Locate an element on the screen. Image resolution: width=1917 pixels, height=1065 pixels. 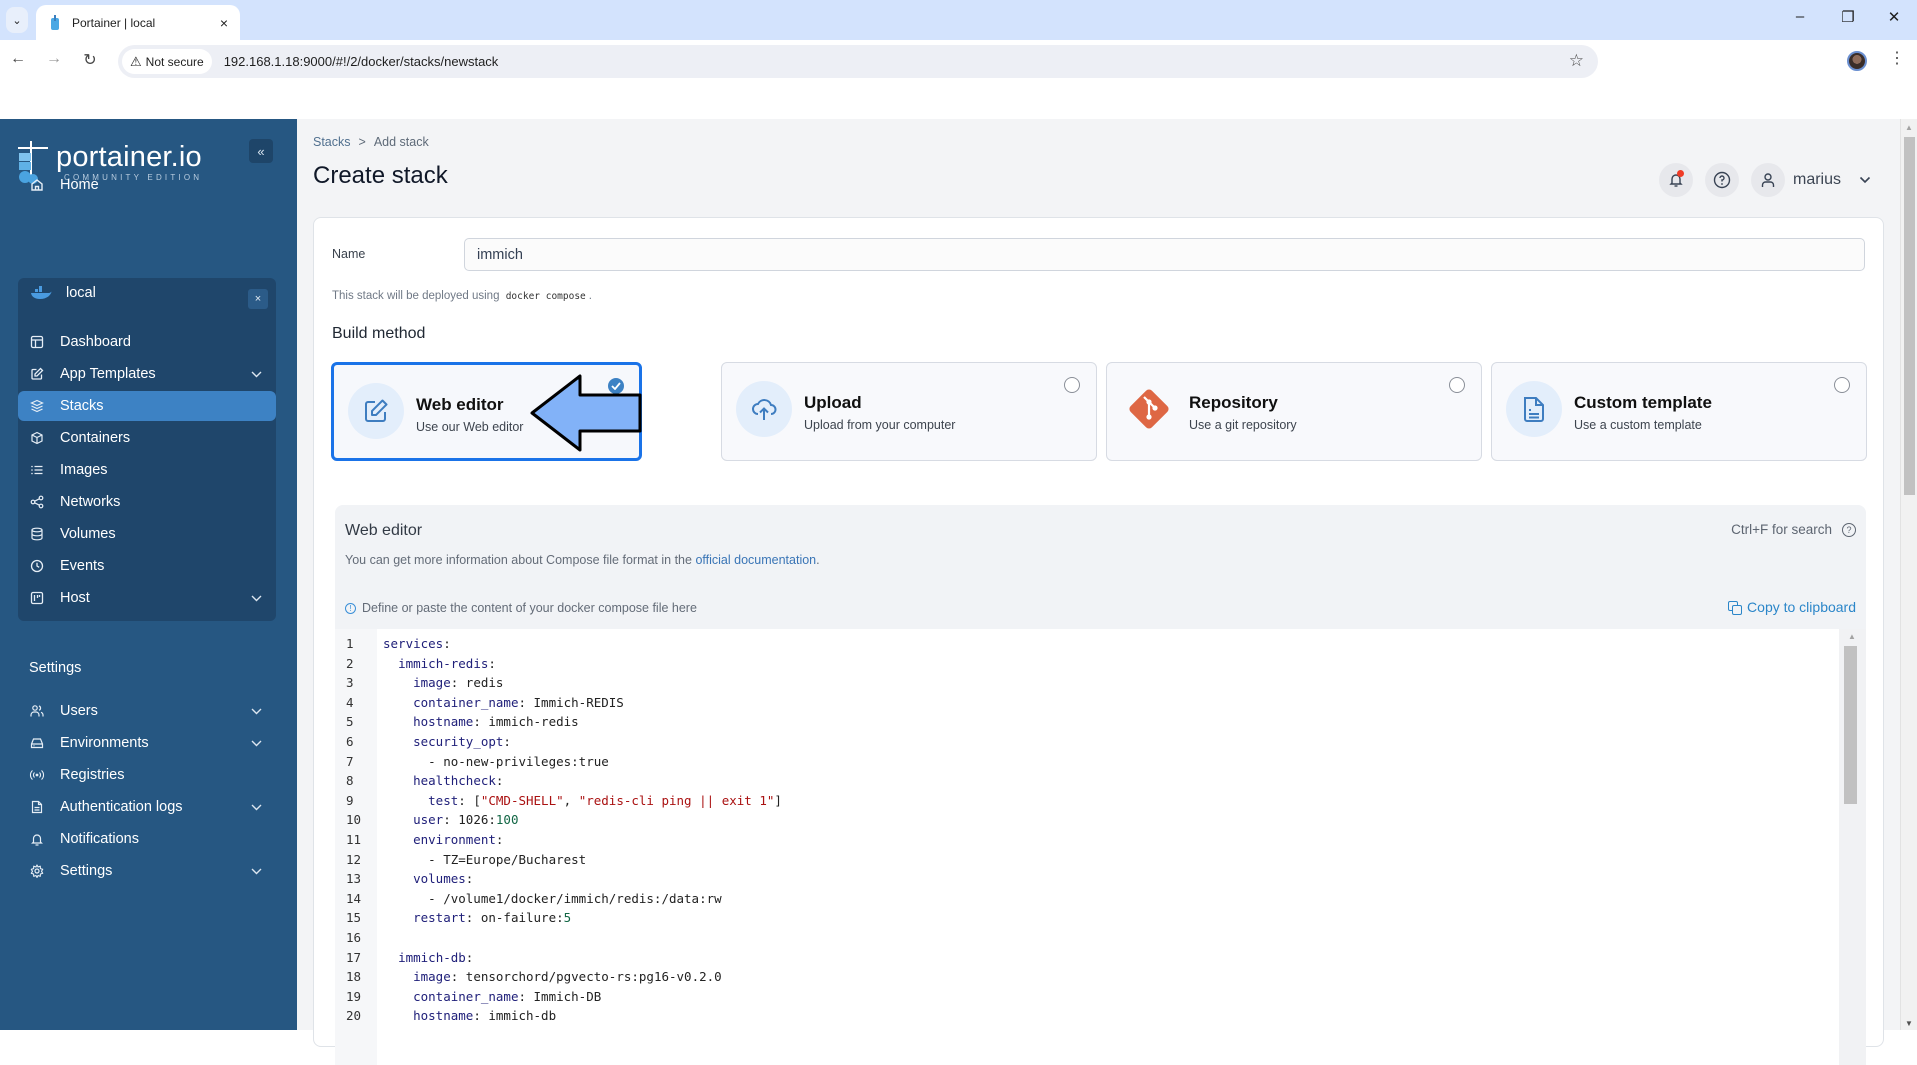
build-method-title: Repository is located at coordinates (1233, 402).